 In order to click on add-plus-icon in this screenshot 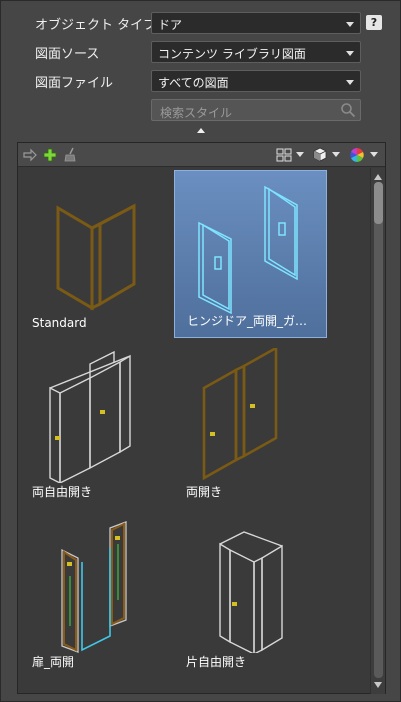, I will do `click(50, 155)`.